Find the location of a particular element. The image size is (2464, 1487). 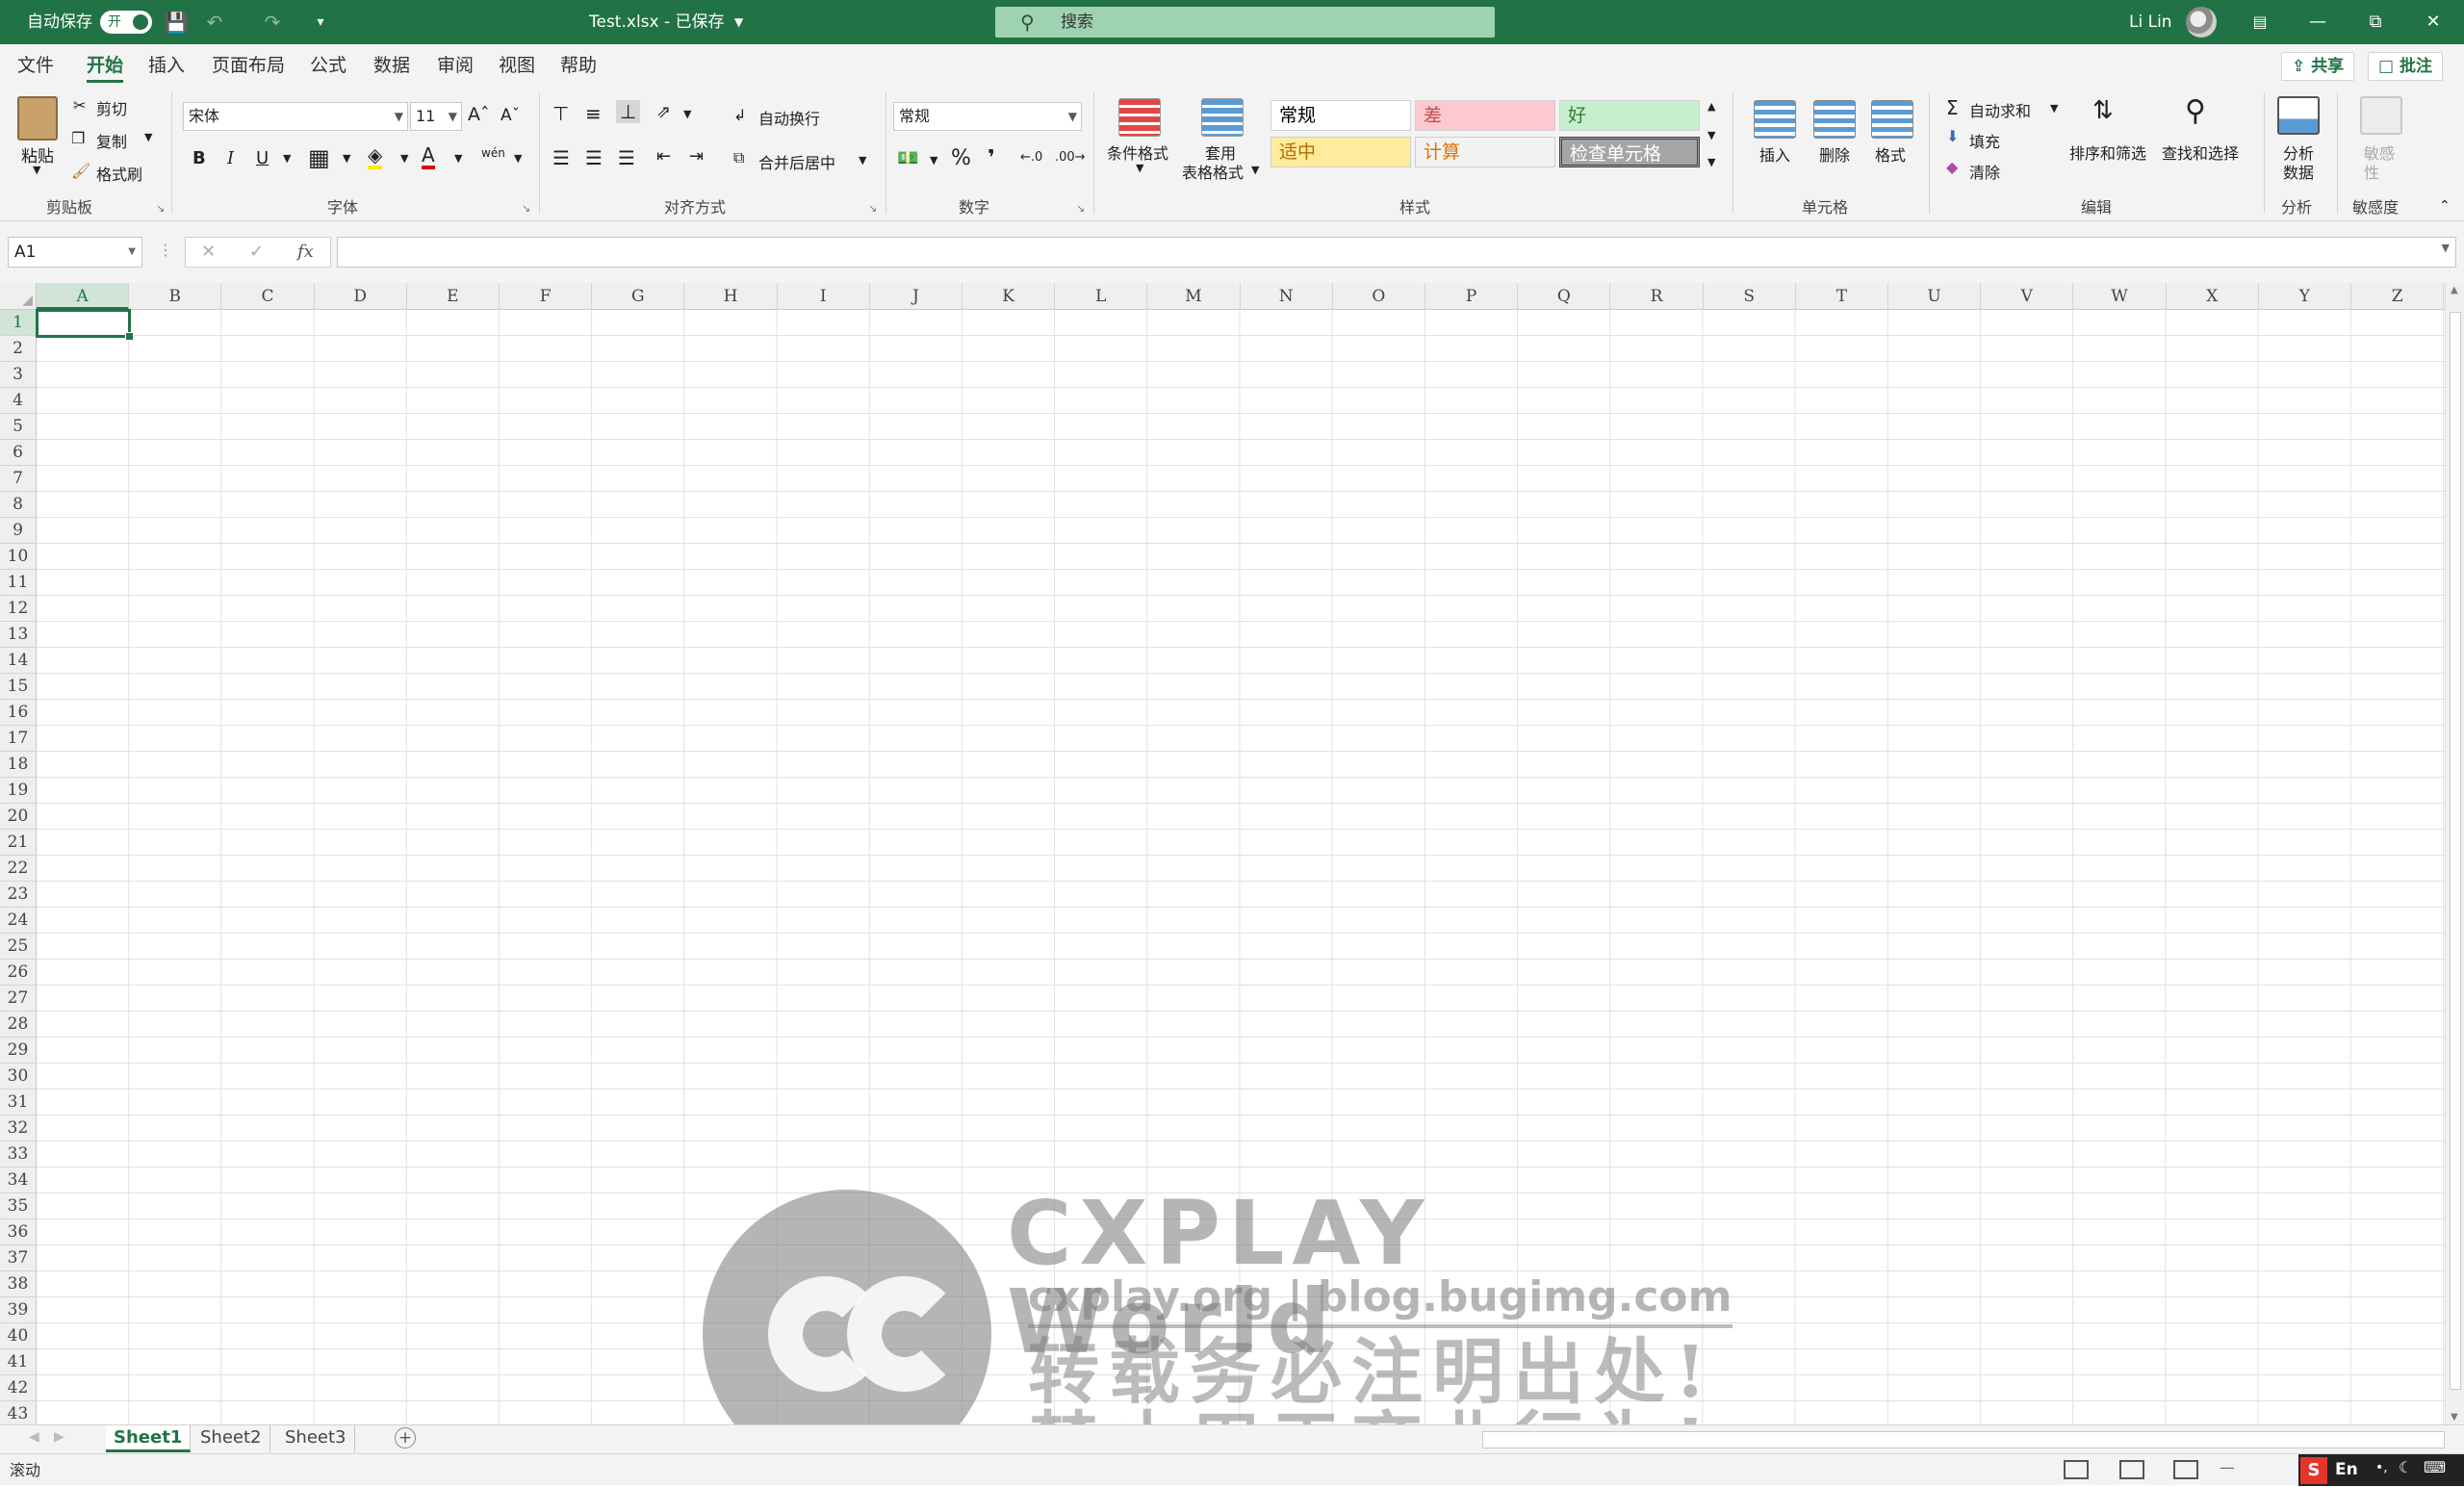

insert-cells-button: 插入 is located at coordinates (1774, 154).